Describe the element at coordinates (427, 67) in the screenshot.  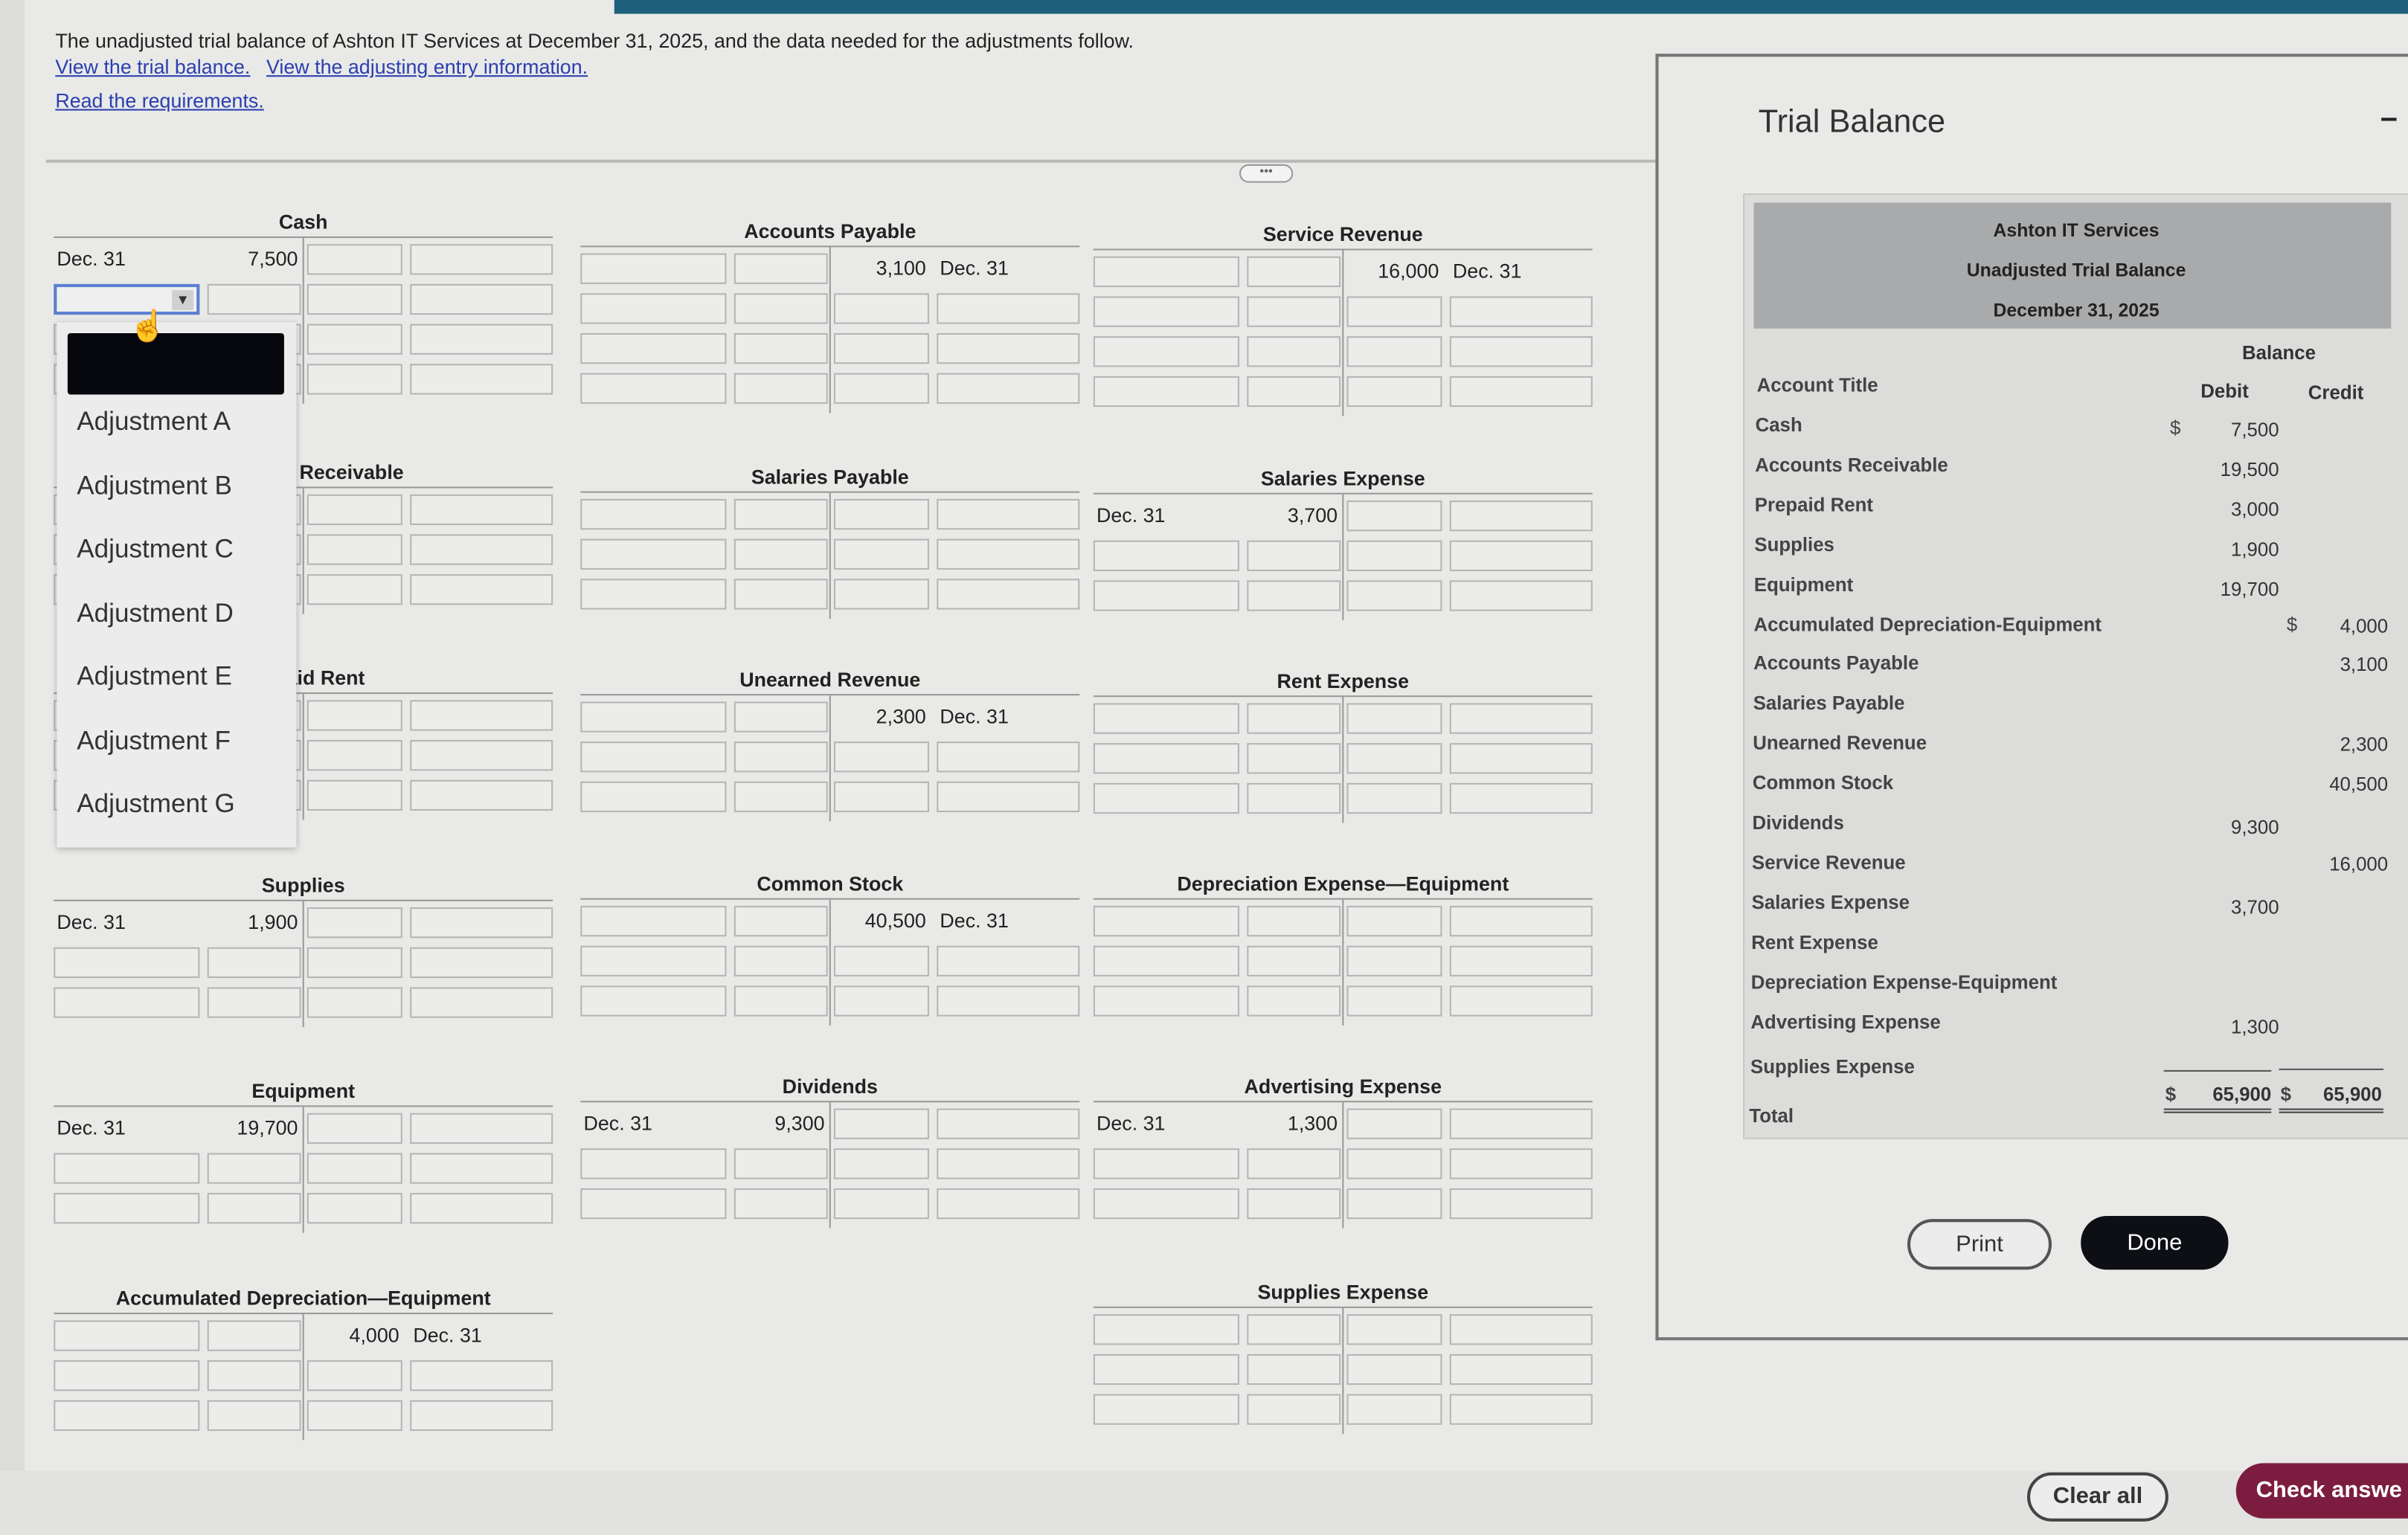
I see `view-adjusting-entry-link: View the adjusting entry information.` at that location.